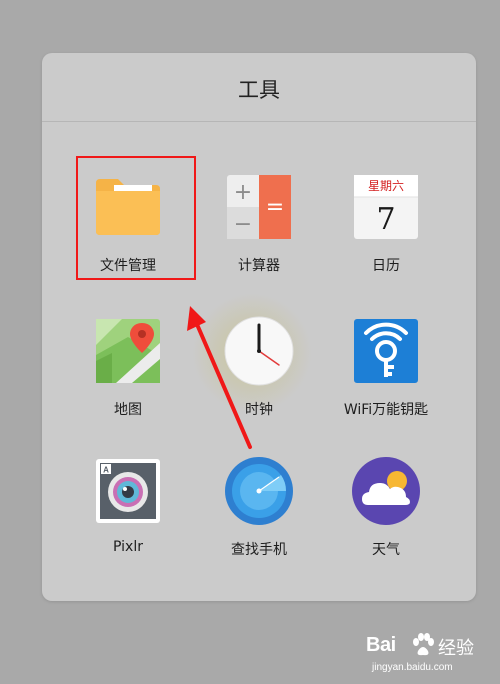 The height and width of the screenshot is (684, 500). I want to click on app-calculator: + − = 计算器, so click(259, 226).